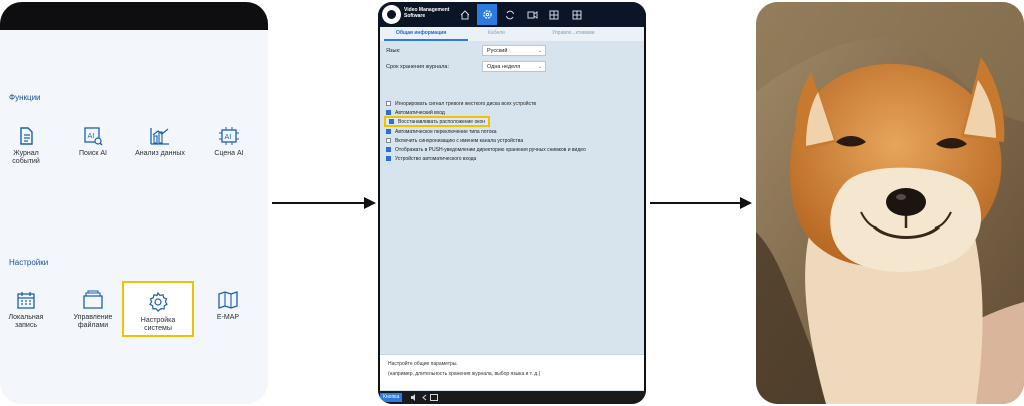 This screenshot has height=406, width=1024. I want to click on ai-search-tile: AI Поиск AI, so click(93, 142).